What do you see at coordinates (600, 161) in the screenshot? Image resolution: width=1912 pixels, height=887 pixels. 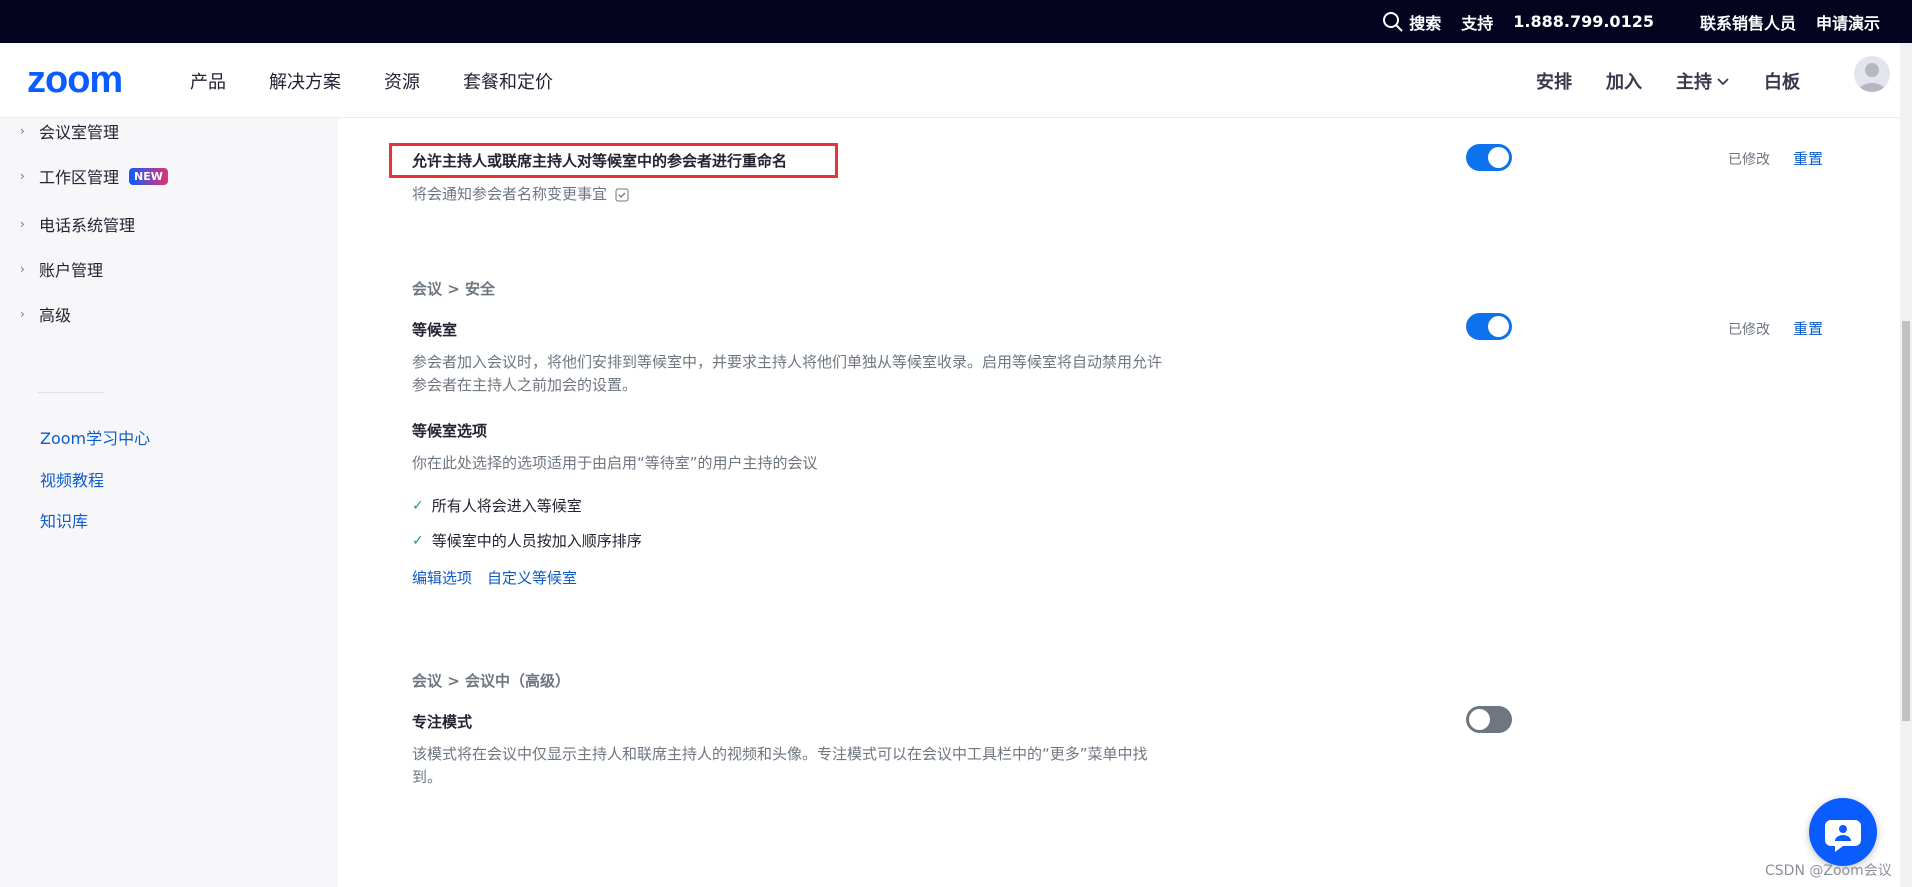 I see `rename-setting-title: 允许主持人或联席主持人对等候室中的参会者进行重命名` at bounding box center [600, 161].